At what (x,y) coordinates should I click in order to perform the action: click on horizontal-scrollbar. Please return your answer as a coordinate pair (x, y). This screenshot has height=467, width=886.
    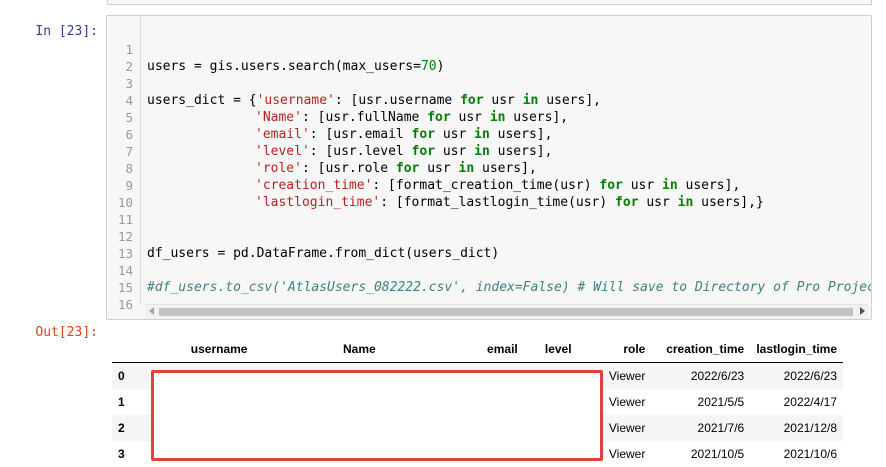
    Looking at the image, I should click on (507, 311).